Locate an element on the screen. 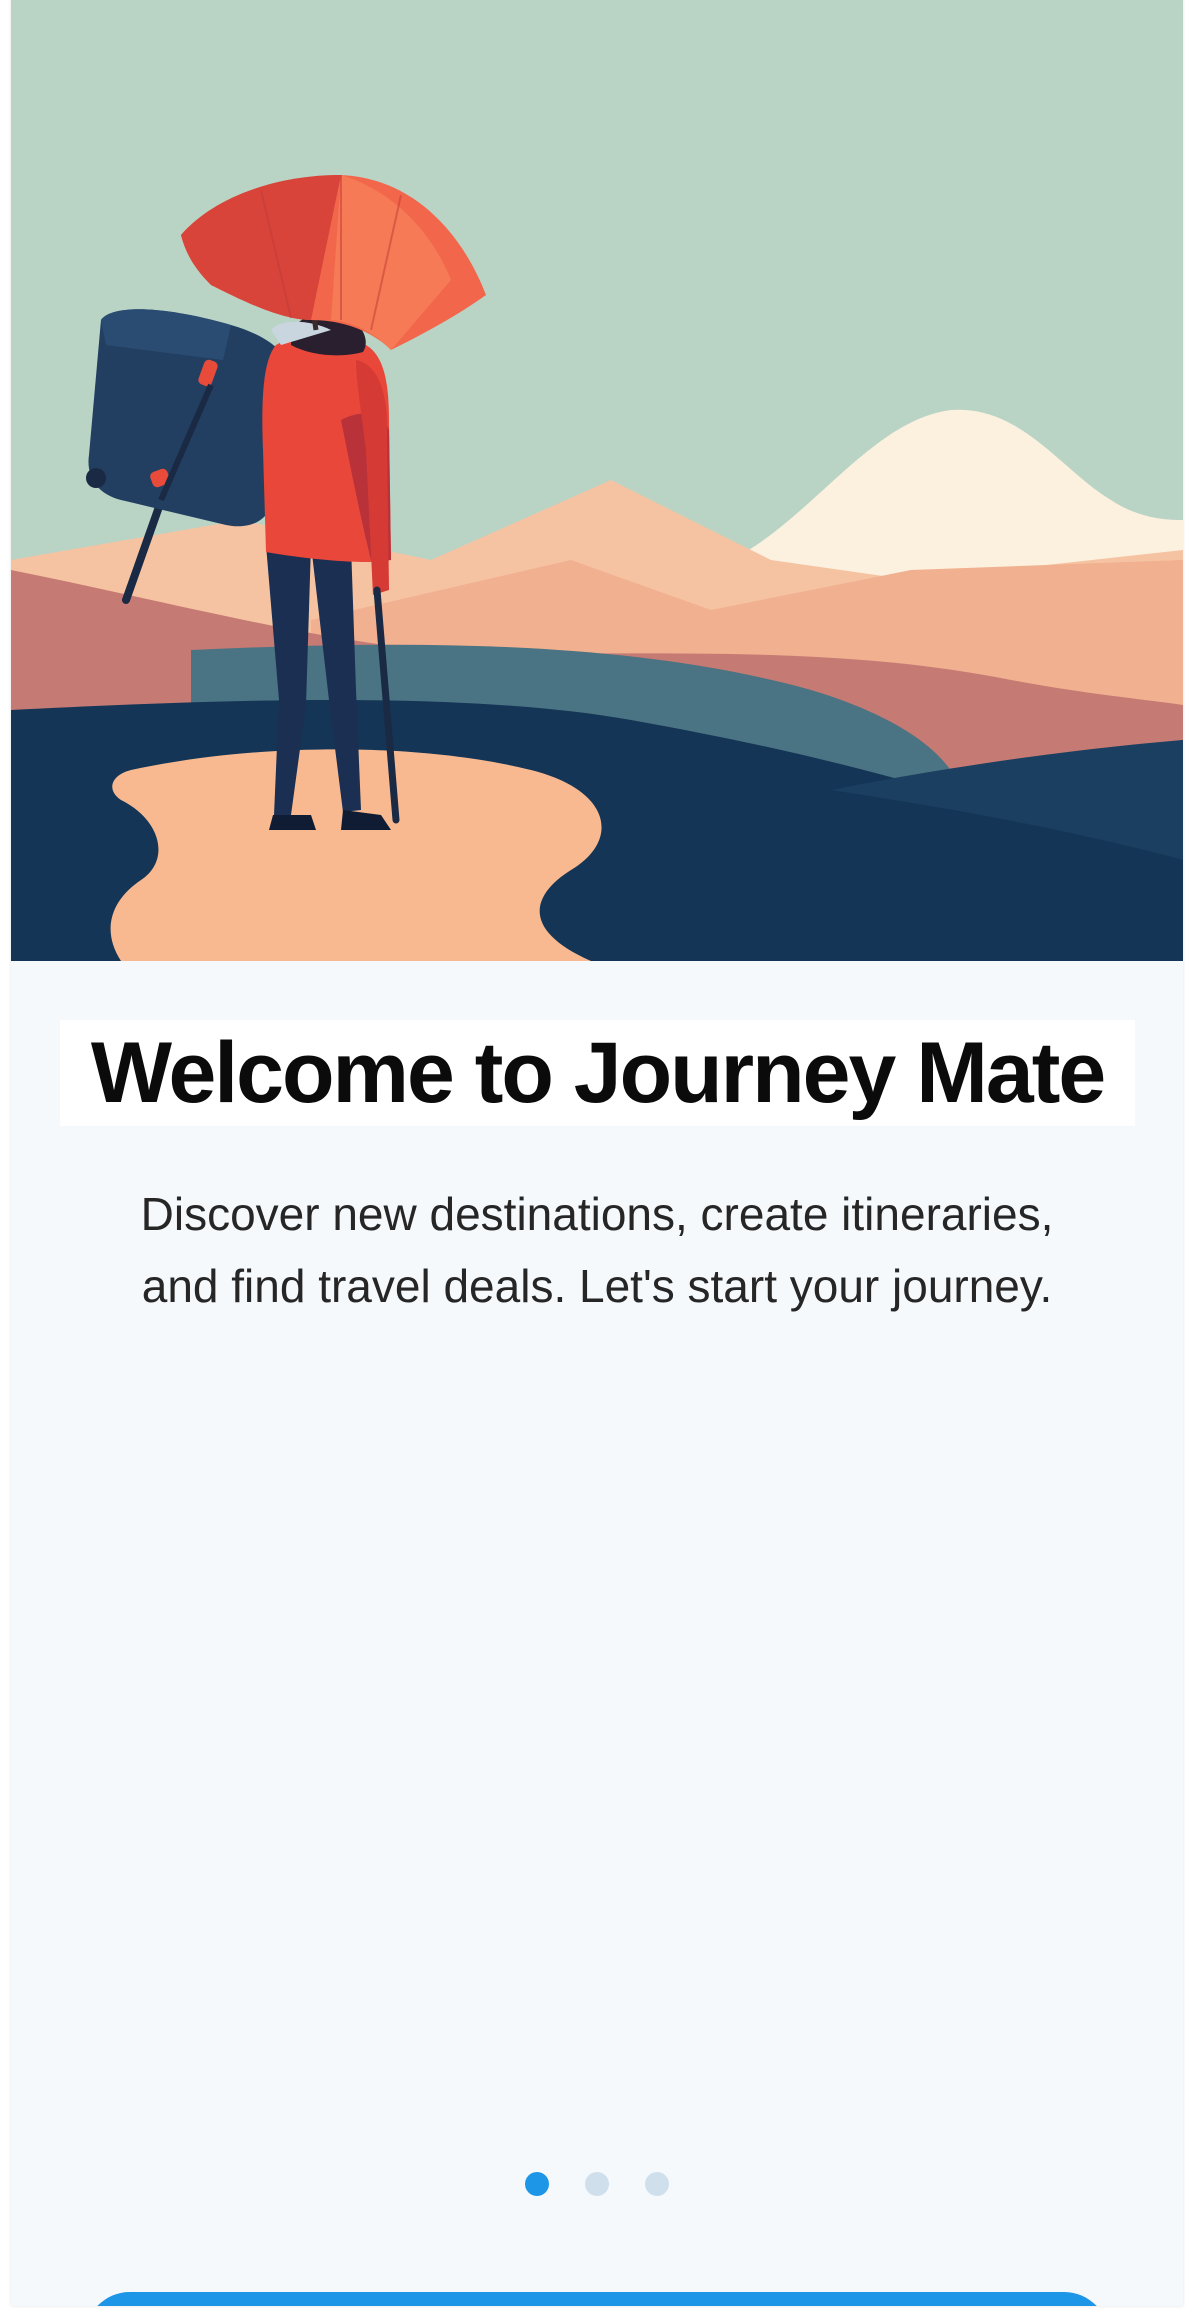  page-indicator is located at coordinates (597, 2184).